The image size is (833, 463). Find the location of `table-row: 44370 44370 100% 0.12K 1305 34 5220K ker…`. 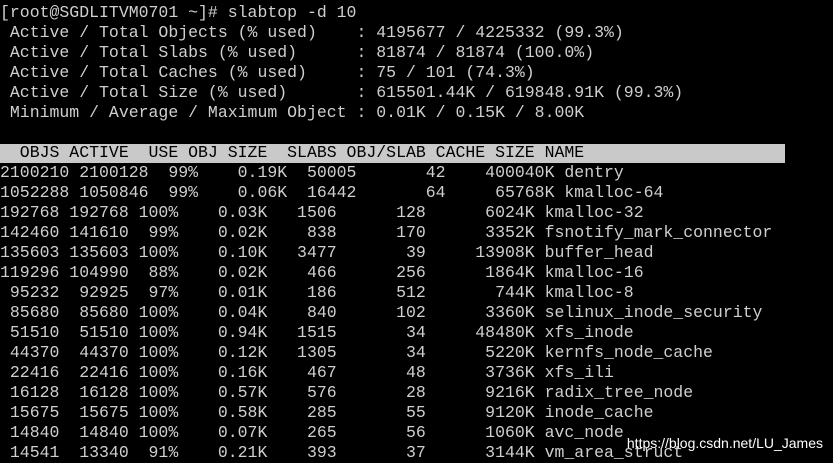

table-row: 44370 44370 100% 0.12K 1305 34 5220K ker… is located at coordinates (356, 352).